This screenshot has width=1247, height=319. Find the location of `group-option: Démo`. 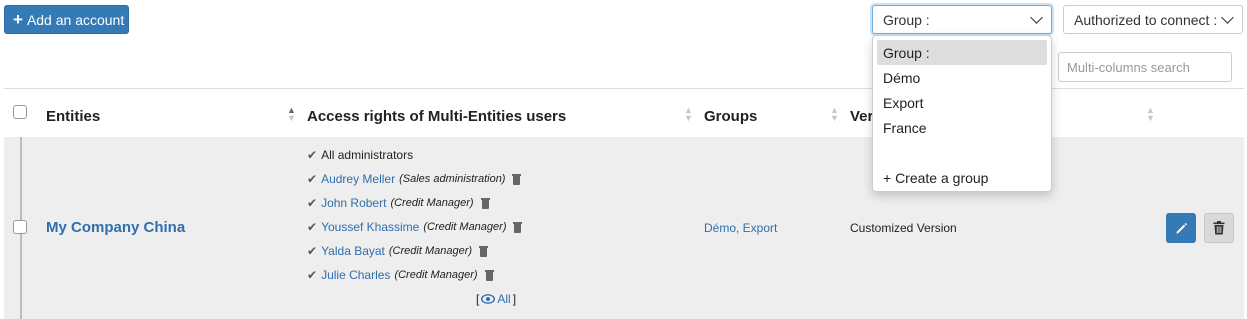

group-option: Démo is located at coordinates (962, 77).